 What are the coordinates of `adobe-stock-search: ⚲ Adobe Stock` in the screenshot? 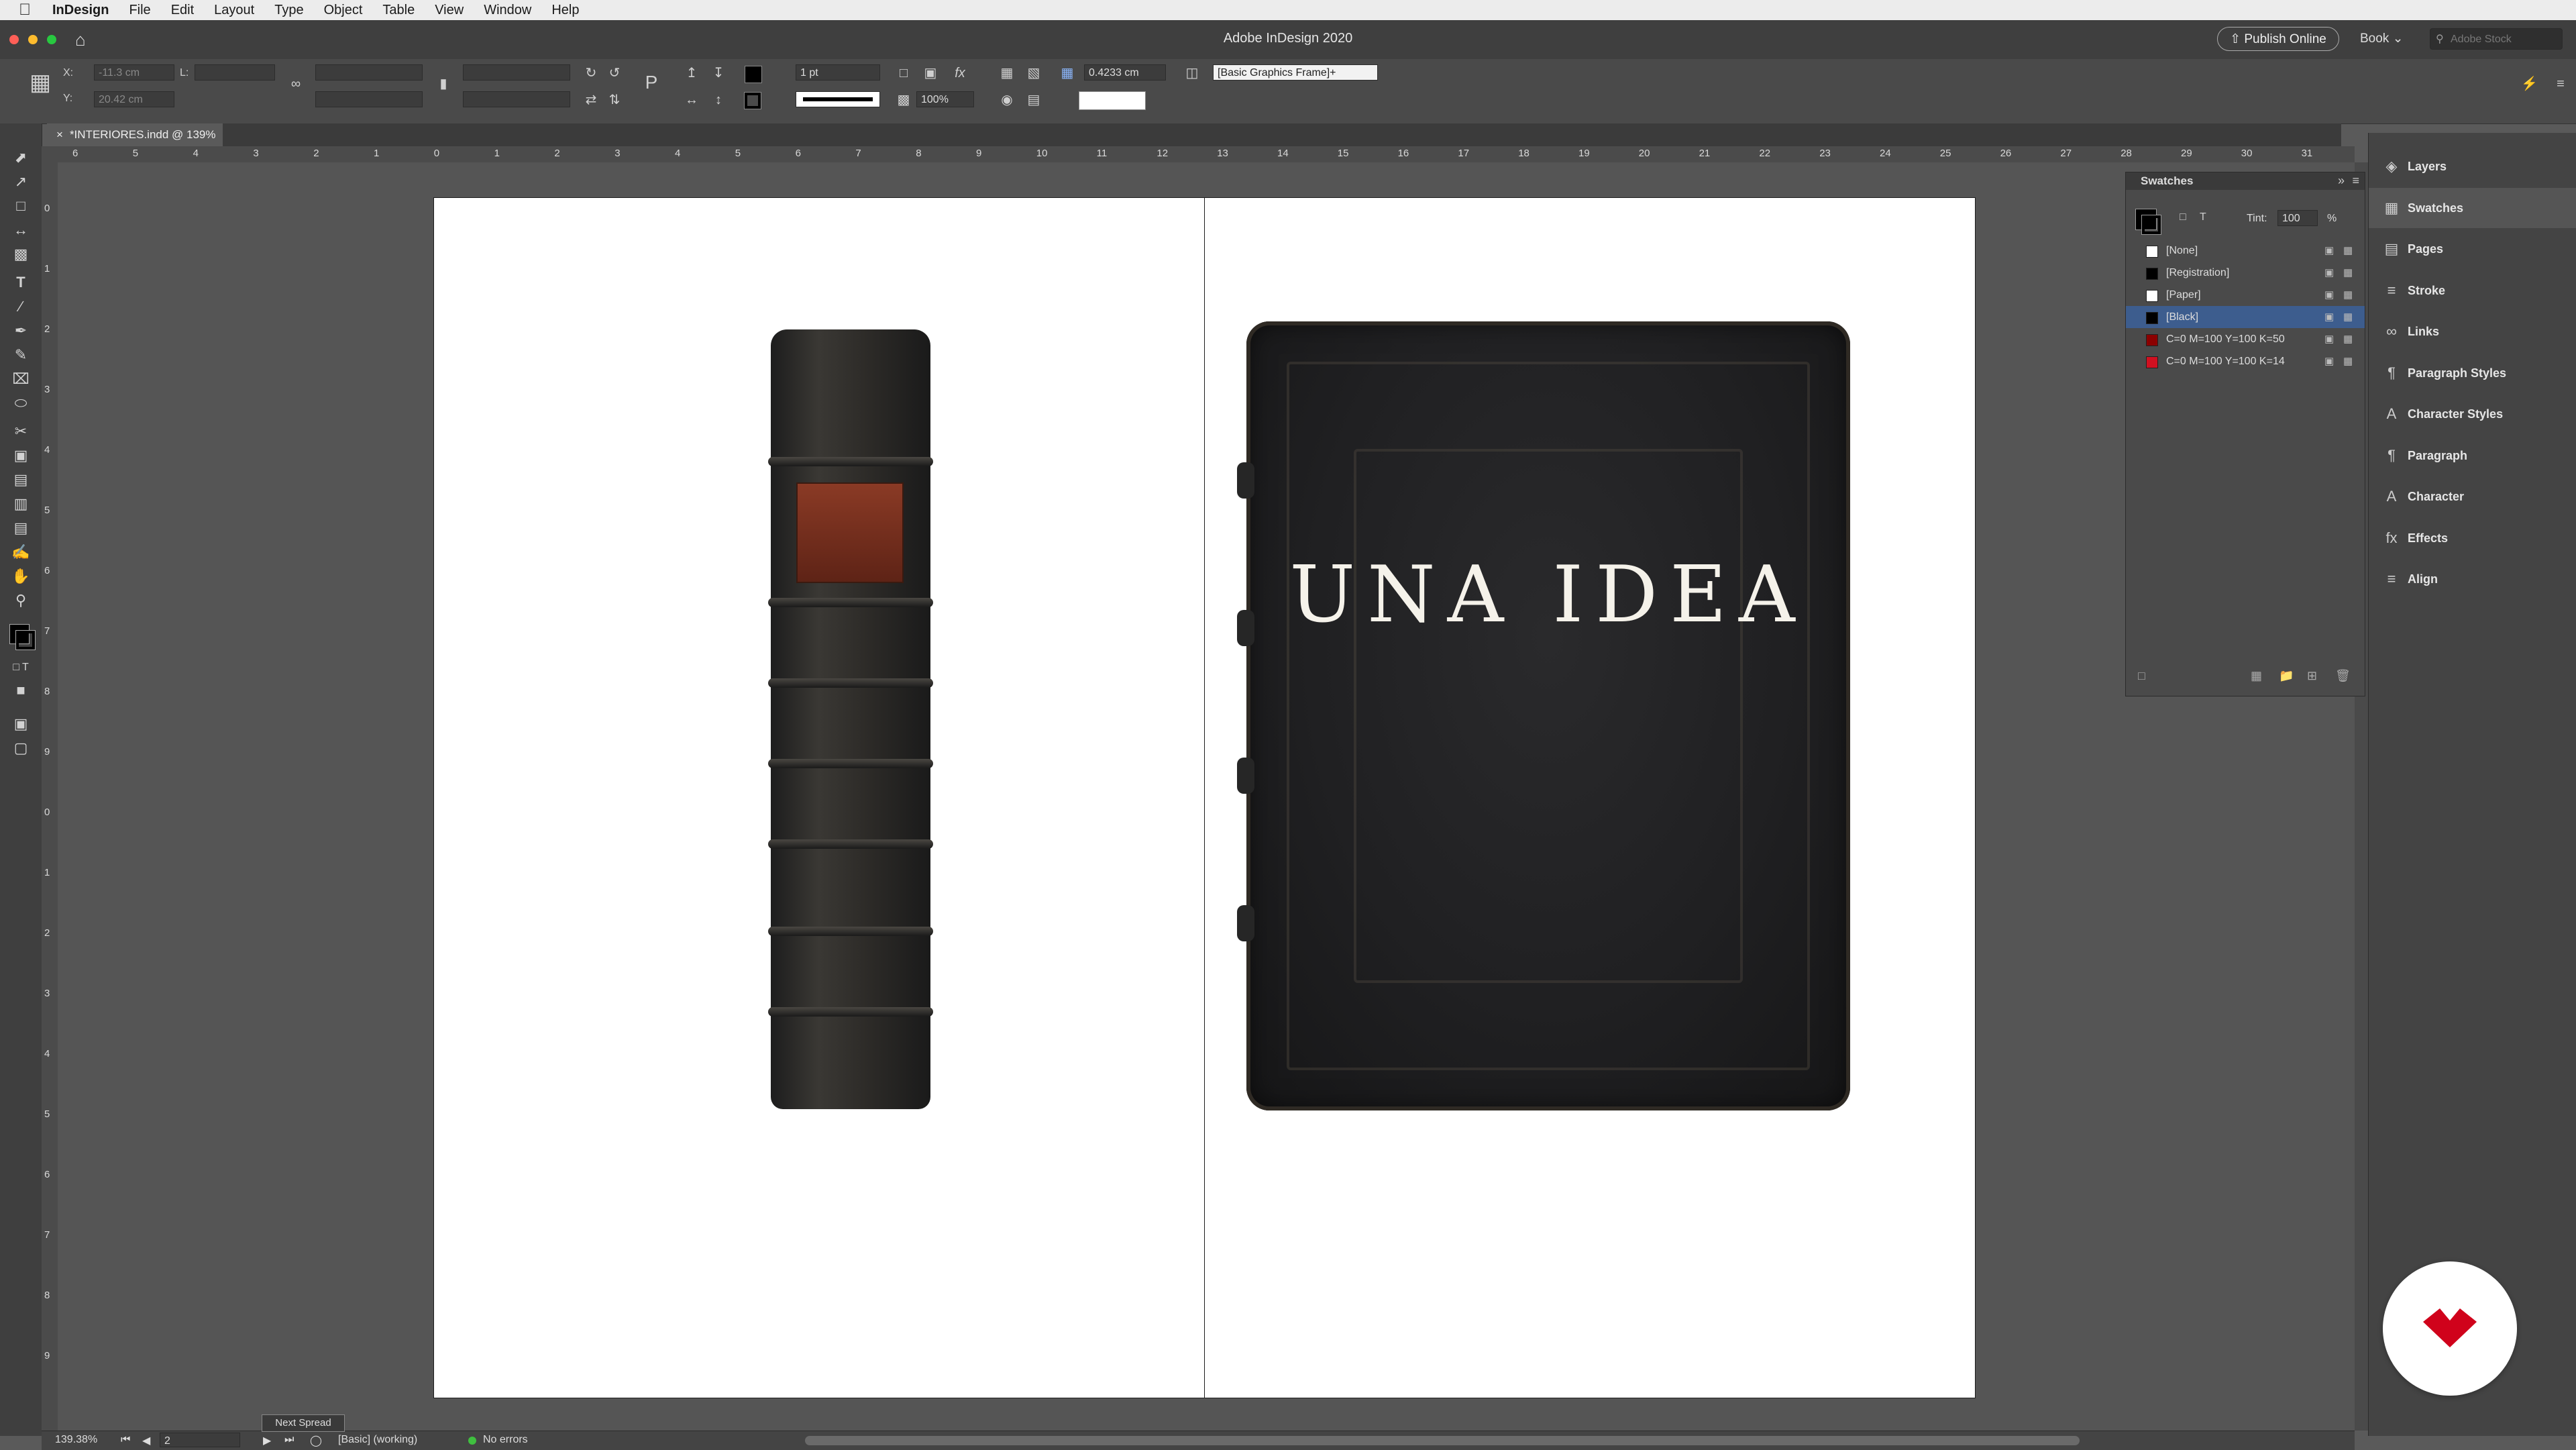 It's located at (2496, 39).